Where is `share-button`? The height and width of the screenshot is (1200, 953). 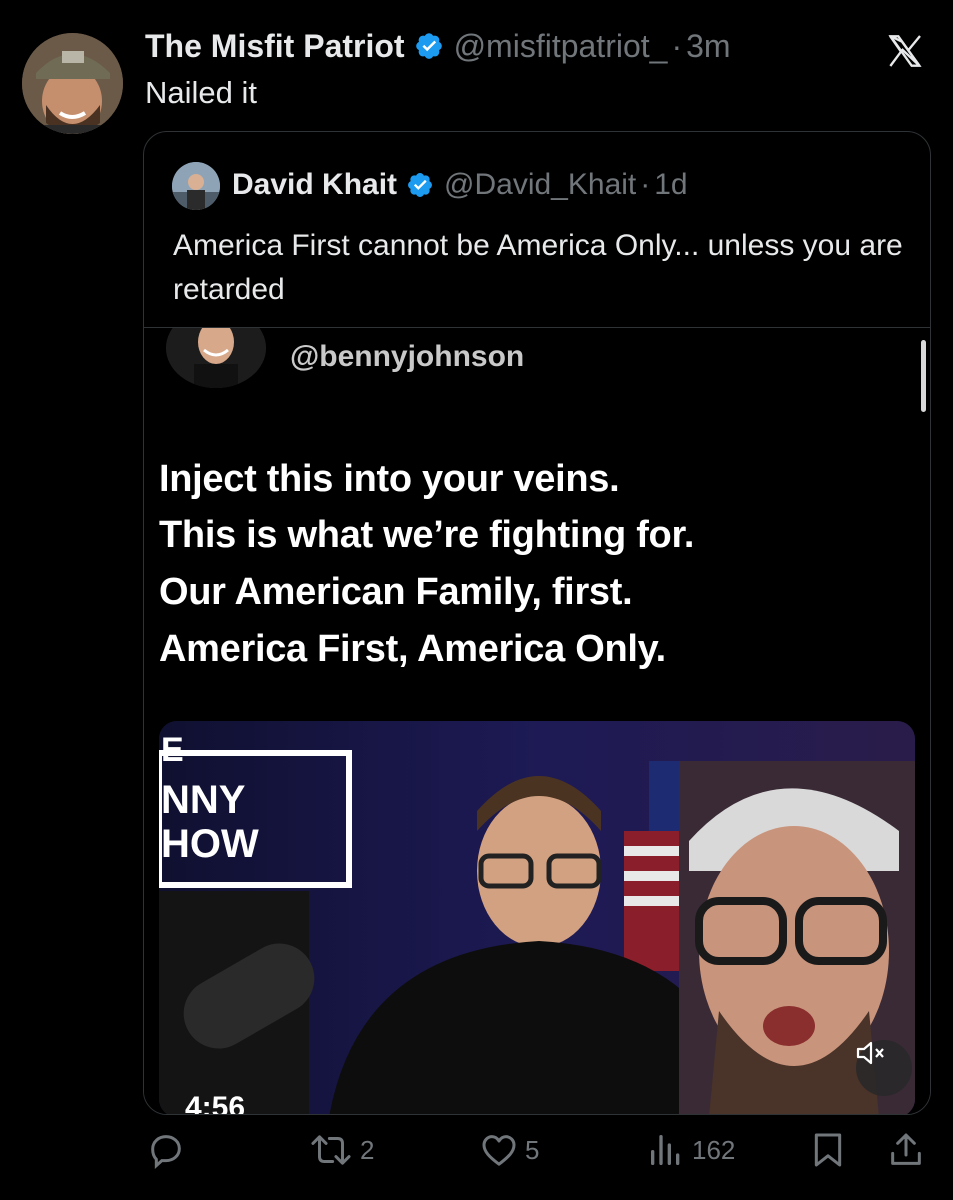 share-button is located at coordinates (906, 1150).